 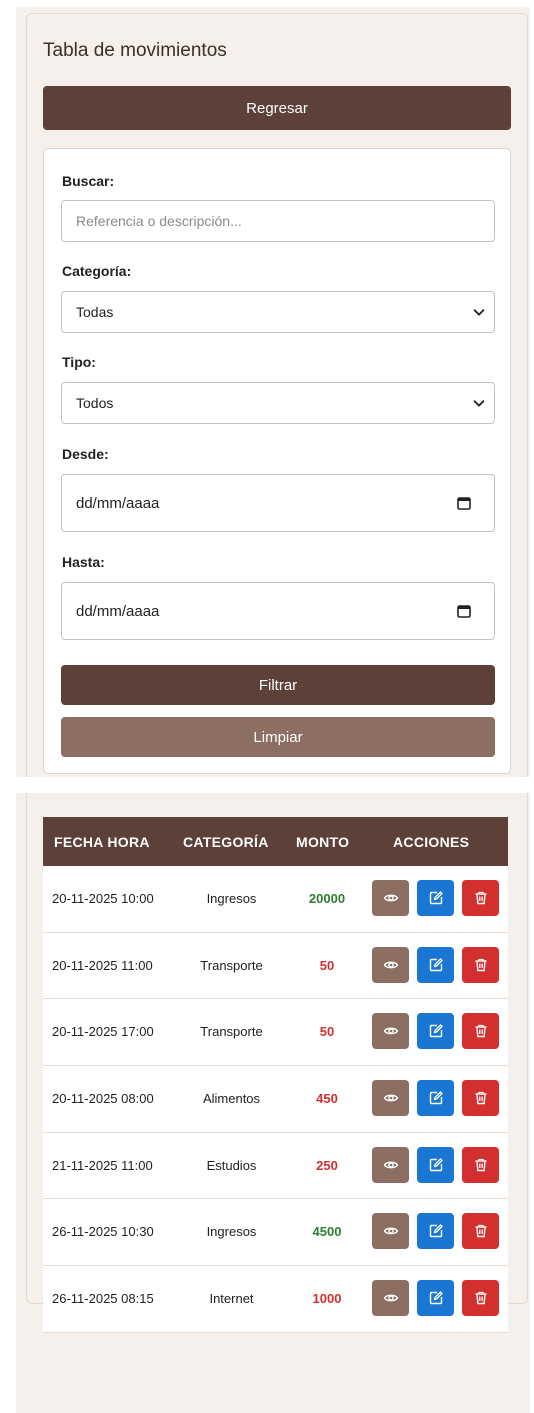 I want to click on row-amount: 1000, so click(x=327, y=1299).